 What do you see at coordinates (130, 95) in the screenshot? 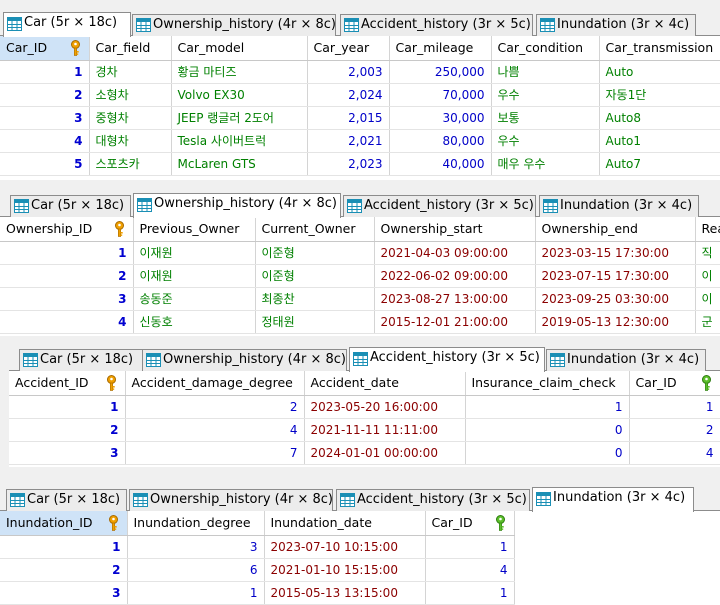
I see `cell: 소형차` at bounding box center [130, 95].